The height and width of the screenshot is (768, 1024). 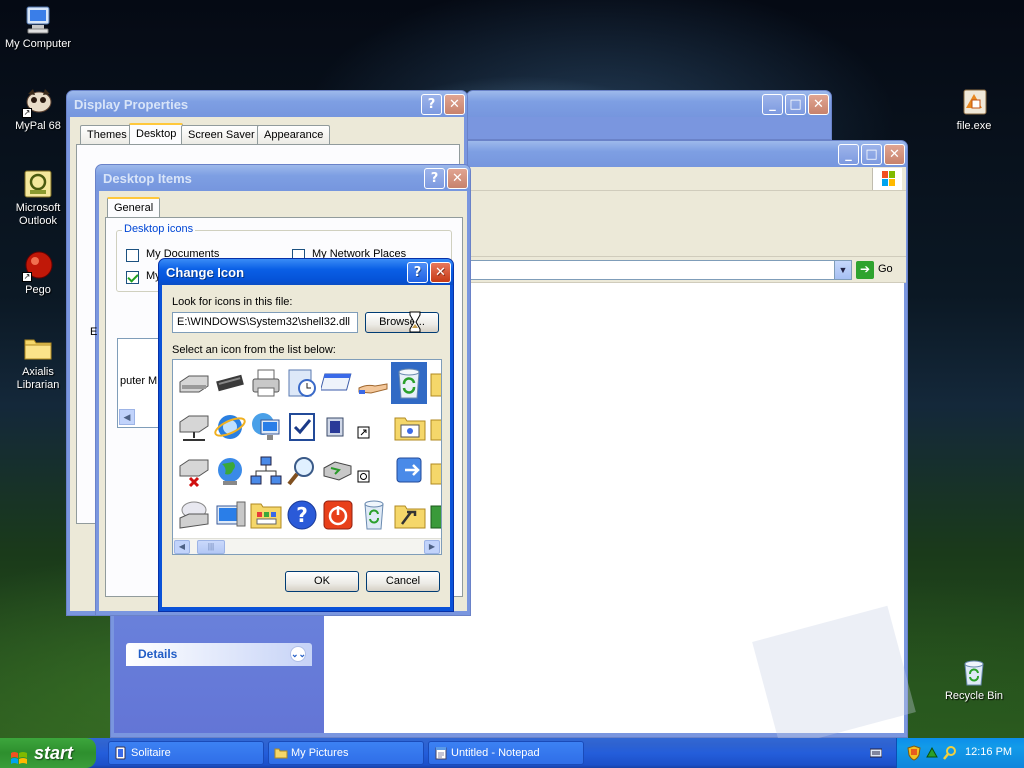 What do you see at coordinates (302, 384) in the screenshot?
I see `scheduled-task-icon` at bounding box center [302, 384].